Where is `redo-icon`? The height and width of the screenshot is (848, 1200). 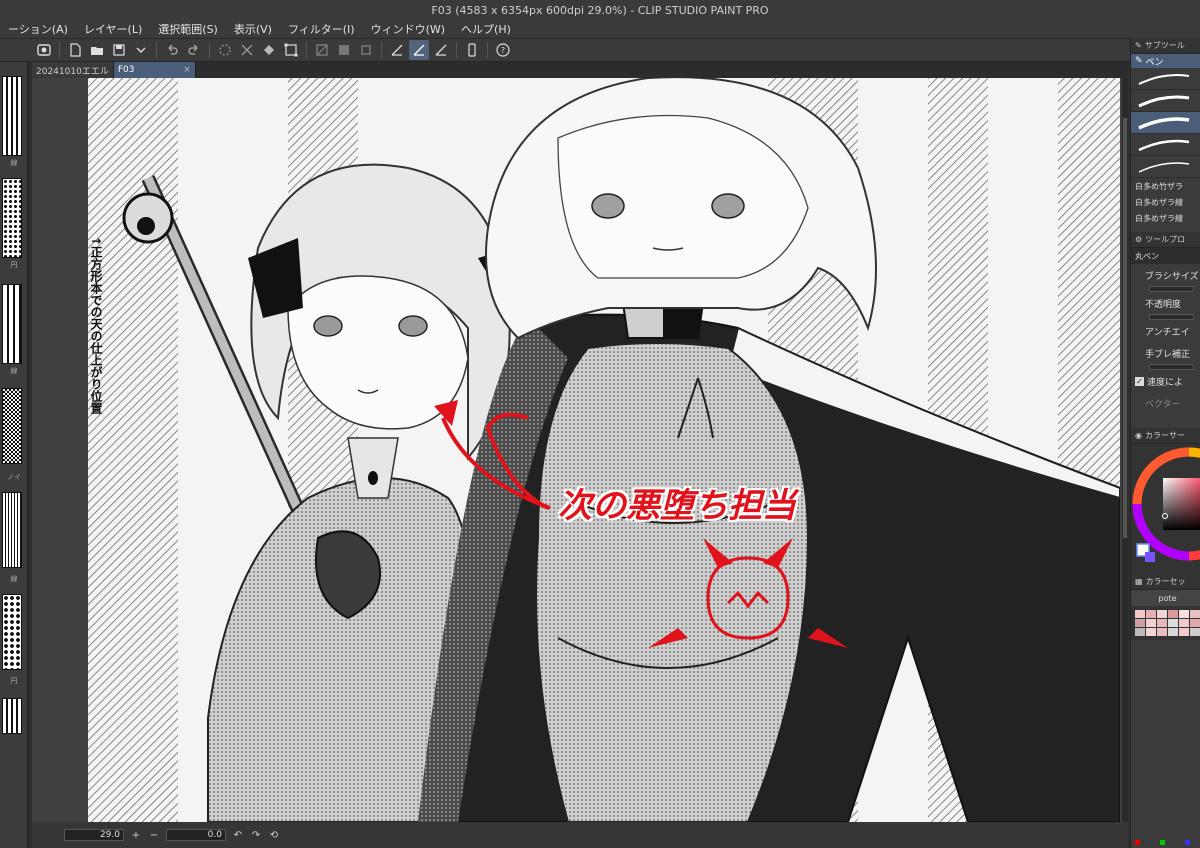
redo-icon is located at coordinates (194, 50).